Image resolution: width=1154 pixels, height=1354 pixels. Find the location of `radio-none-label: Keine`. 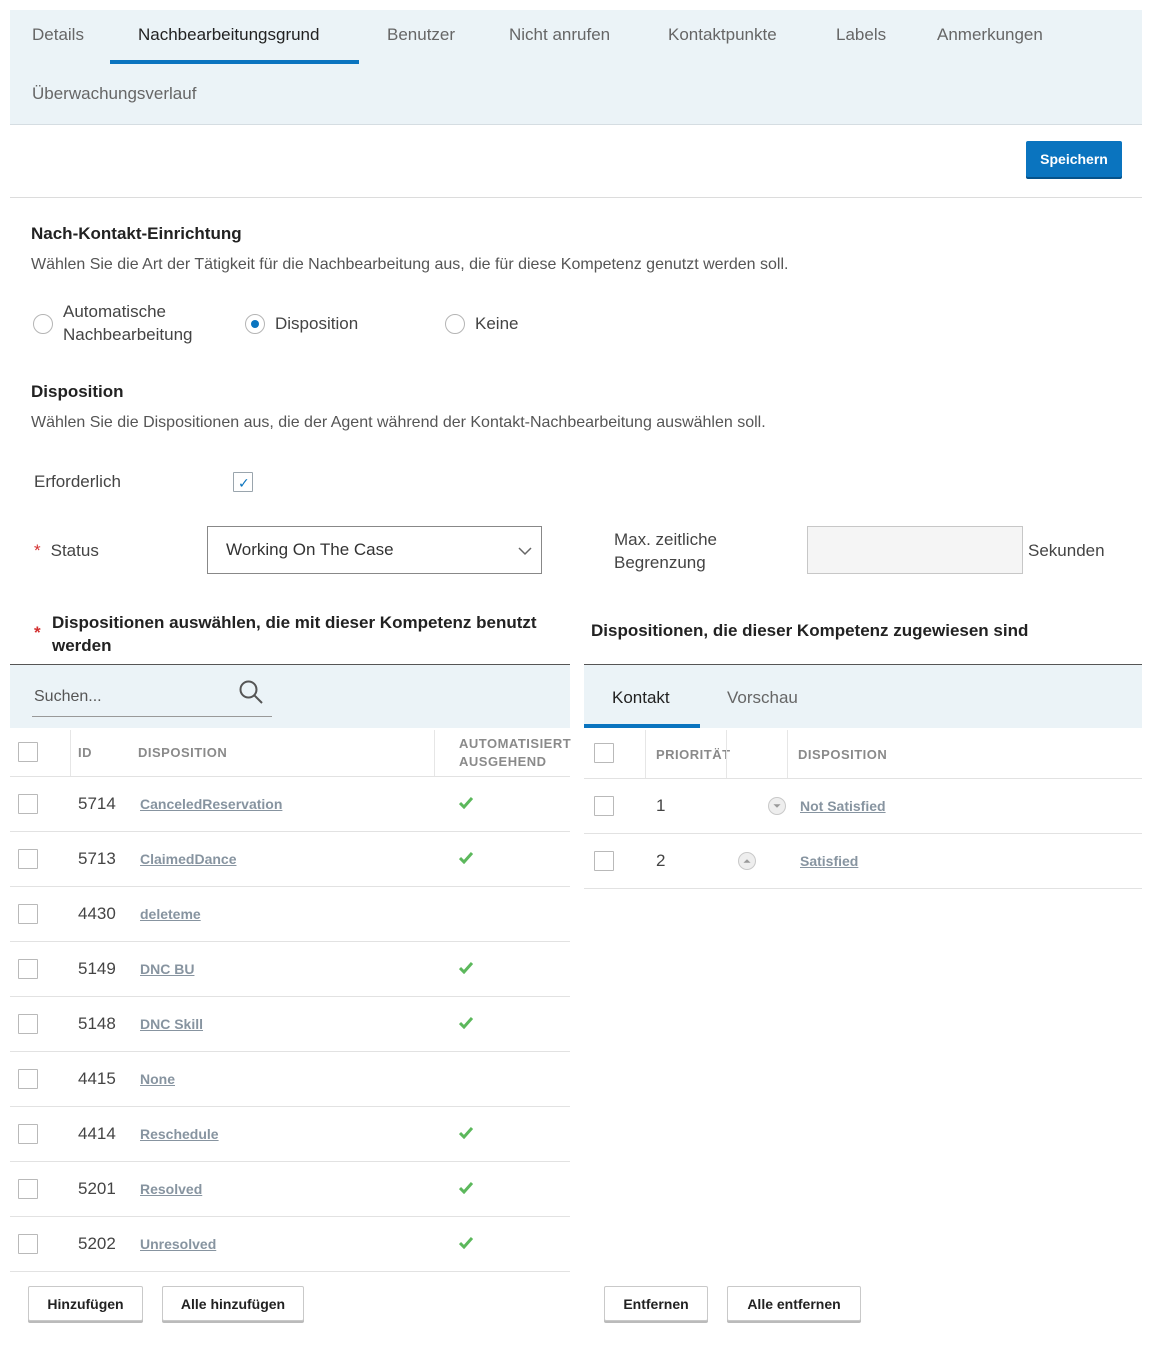

radio-none-label: Keine is located at coordinates (496, 323).